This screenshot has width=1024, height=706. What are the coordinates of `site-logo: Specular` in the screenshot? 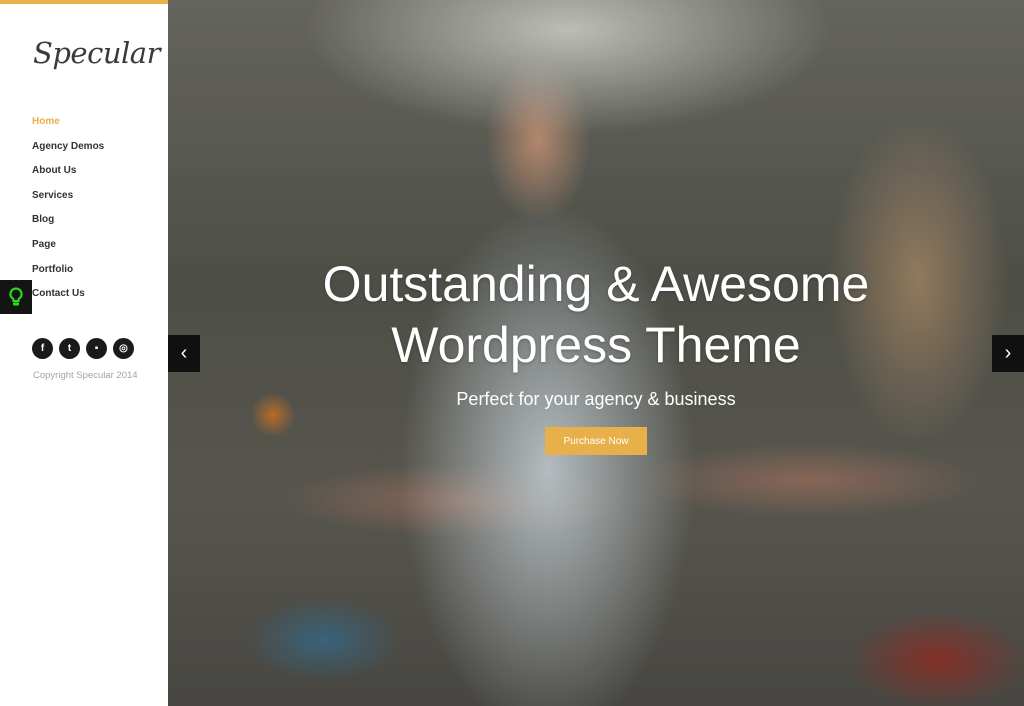 It's located at (96, 53).